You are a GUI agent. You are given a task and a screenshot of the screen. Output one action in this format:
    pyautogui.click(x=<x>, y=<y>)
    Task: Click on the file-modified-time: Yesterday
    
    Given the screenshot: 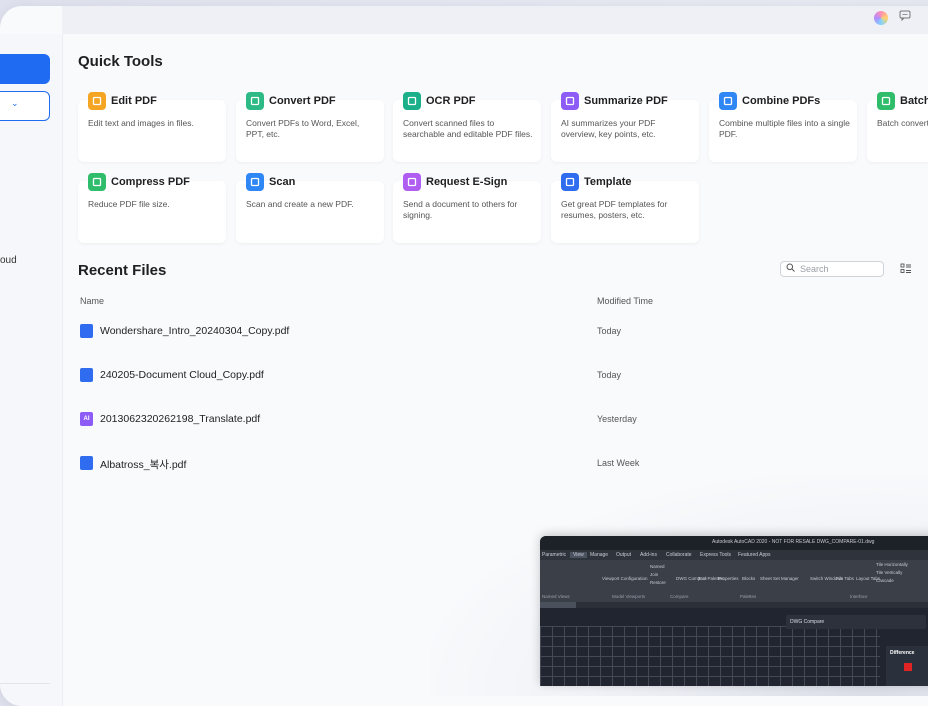 What is the action you would take?
    pyautogui.click(x=617, y=419)
    